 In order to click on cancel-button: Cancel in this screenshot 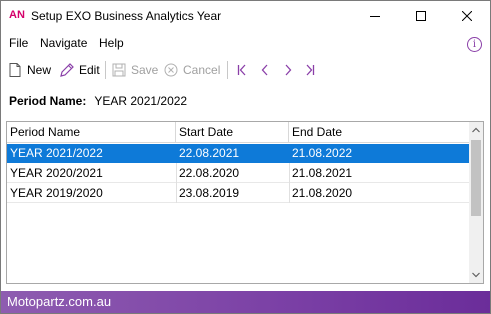, I will do `click(191, 70)`.